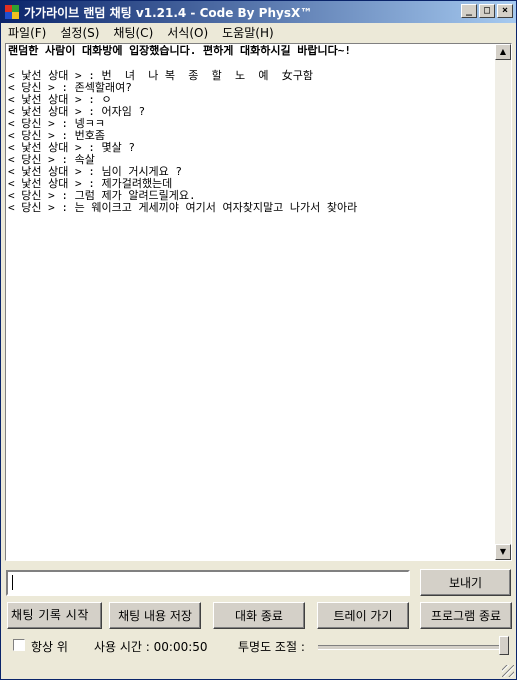 The height and width of the screenshot is (680, 517). What do you see at coordinates (19, 645) in the screenshot?
I see `always-on-top-checkbox` at bounding box center [19, 645].